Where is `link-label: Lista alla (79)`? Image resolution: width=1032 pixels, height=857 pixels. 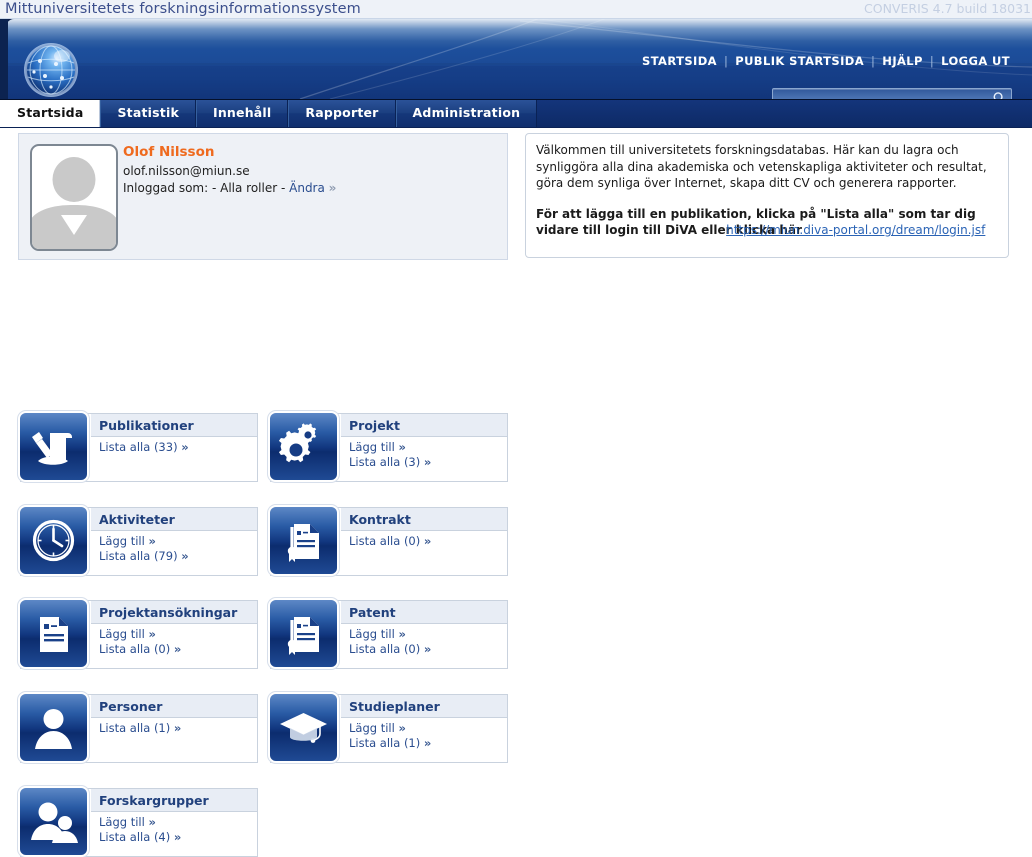 link-label: Lista alla (79) is located at coordinates (138, 556).